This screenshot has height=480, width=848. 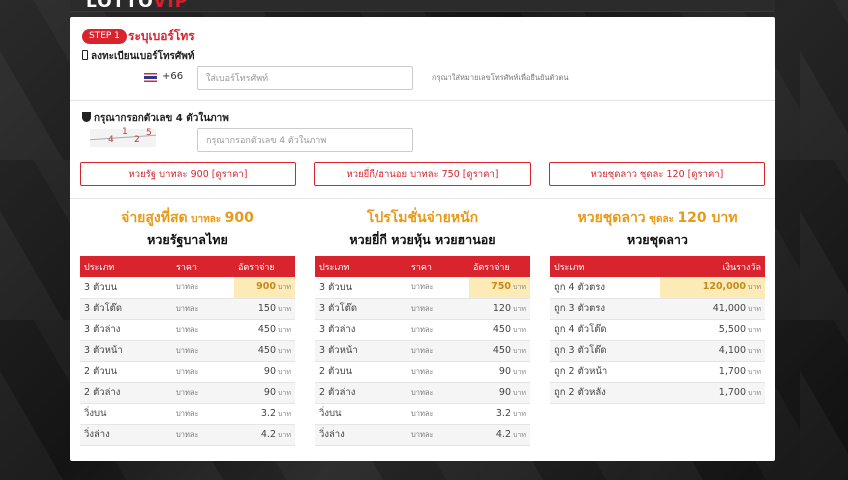 I want to click on bet-type: 3 ตัวล่าง, so click(x=361, y=330).